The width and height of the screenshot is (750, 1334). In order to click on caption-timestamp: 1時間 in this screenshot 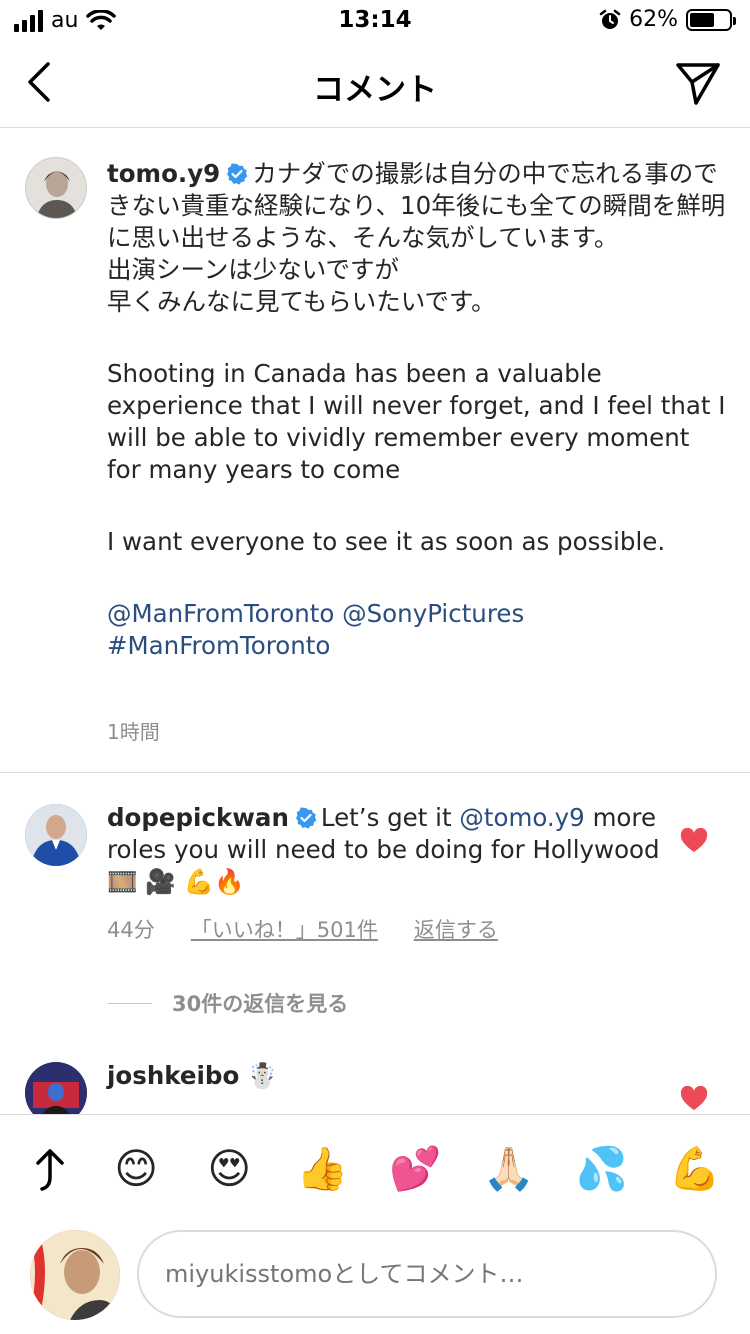, I will do `click(133, 732)`.